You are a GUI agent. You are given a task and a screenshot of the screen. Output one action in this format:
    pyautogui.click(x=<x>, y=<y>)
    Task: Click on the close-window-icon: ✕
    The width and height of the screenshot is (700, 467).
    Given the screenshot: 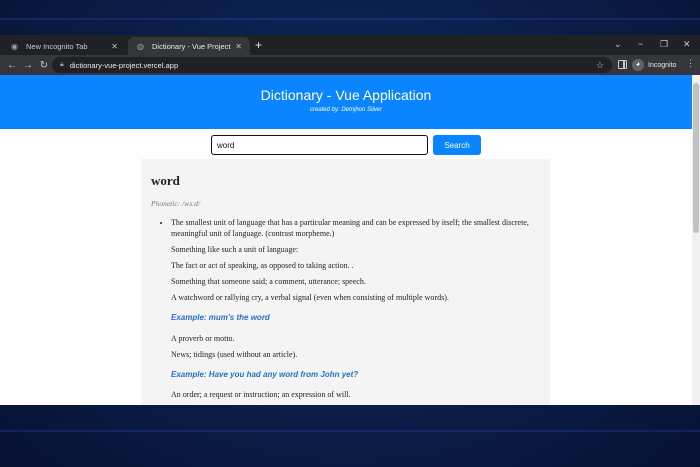 What is the action you would take?
    pyautogui.click(x=687, y=44)
    